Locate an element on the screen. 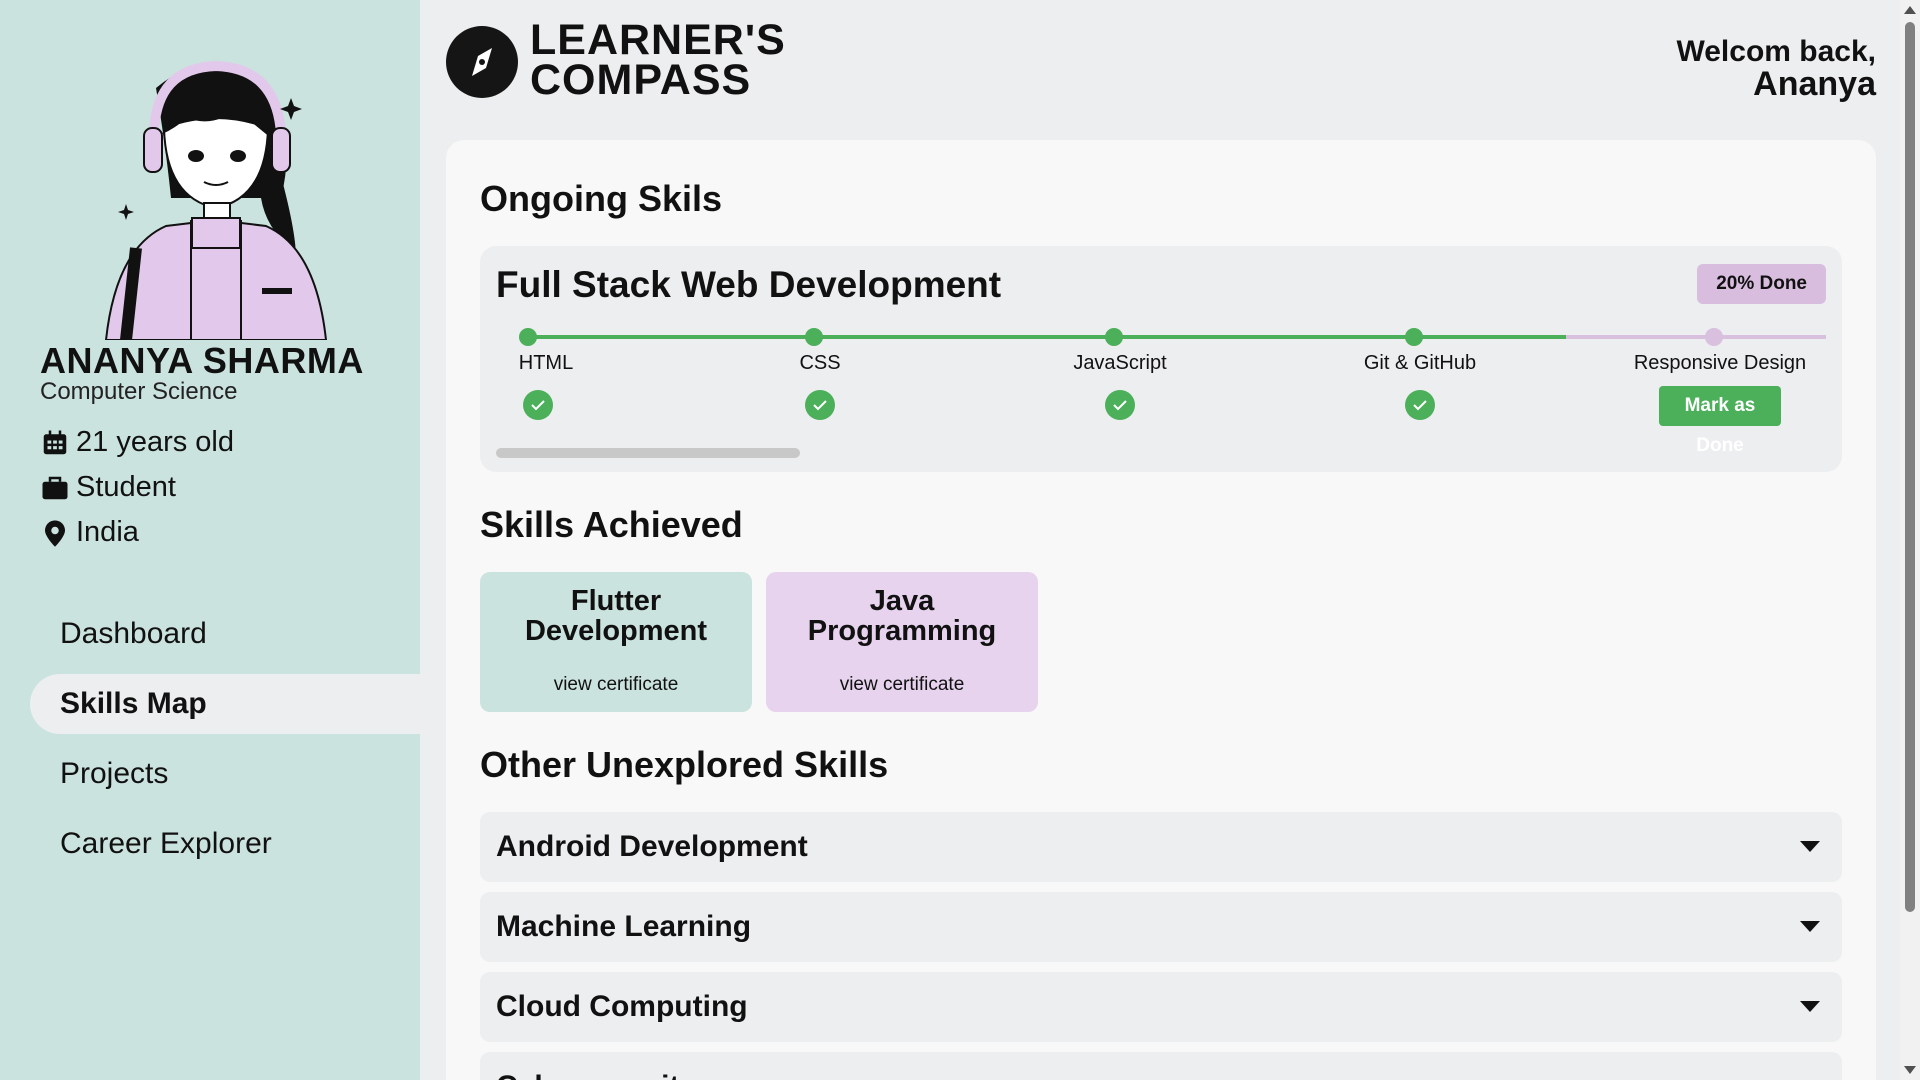 The height and width of the screenshot is (1080, 1920). occupation-row: Student is located at coordinates (108, 487).